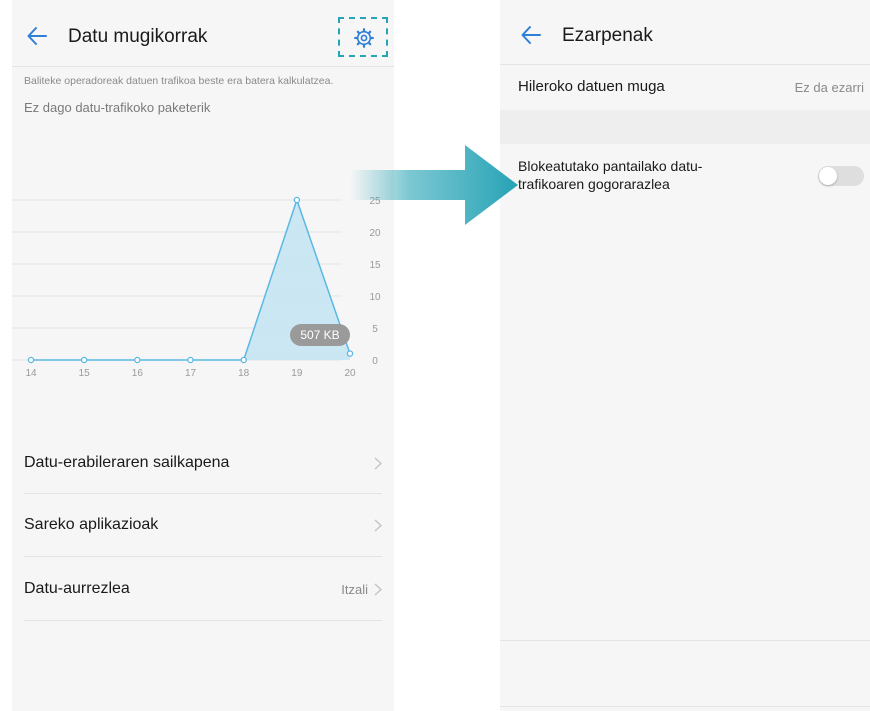 This screenshot has width=870, height=711. What do you see at coordinates (31, 373) in the screenshot?
I see `x-tick-label: 14` at bounding box center [31, 373].